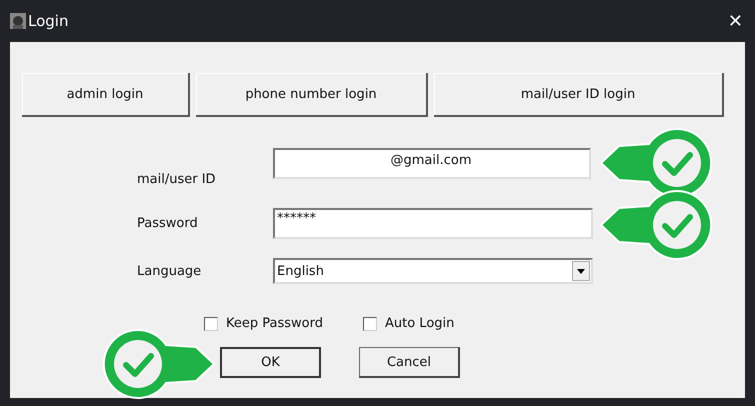 The height and width of the screenshot is (406, 755). Describe the element at coordinates (167, 223) in the screenshot. I see `field-label: Password` at that location.